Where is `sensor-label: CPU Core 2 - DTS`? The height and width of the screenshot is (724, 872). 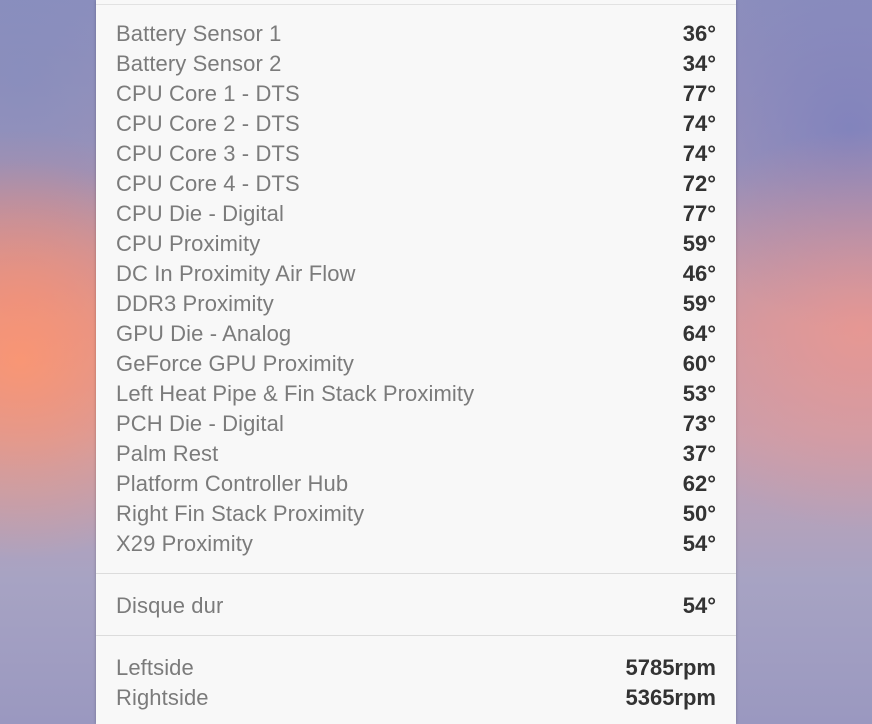 sensor-label: CPU Core 2 - DTS is located at coordinates (208, 123).